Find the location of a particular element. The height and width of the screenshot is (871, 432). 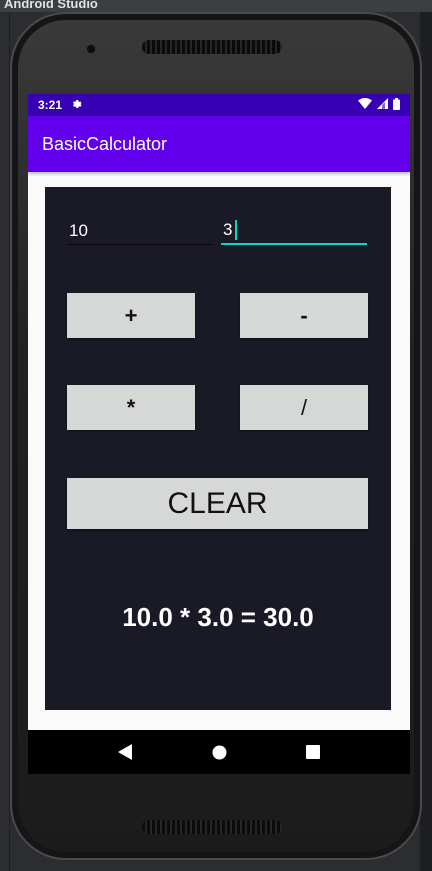

bottom-speaker is located at coordinates (212, 827).